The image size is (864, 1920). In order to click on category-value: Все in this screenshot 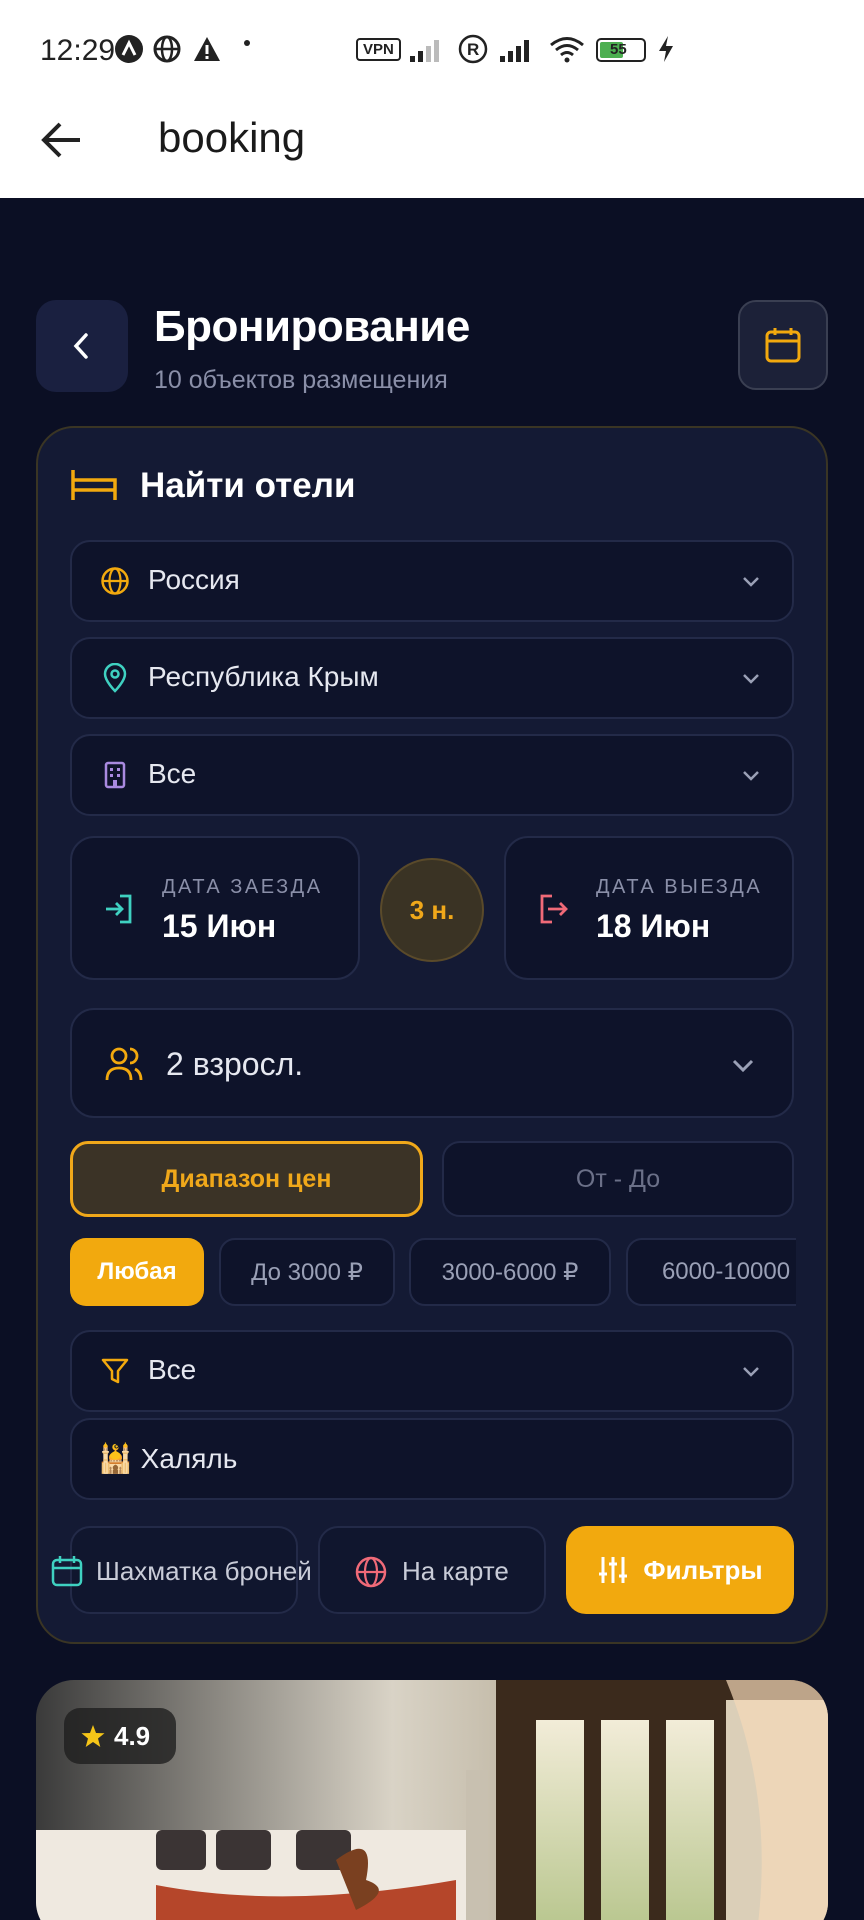, I will do `click(172, 1369)`.